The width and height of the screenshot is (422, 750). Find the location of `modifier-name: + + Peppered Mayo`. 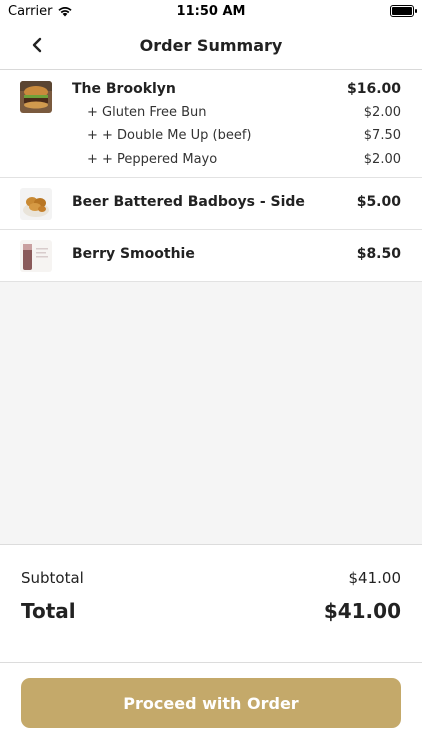

modifier-name: + + Peppered Mayo is located at coordinates (152, 159).